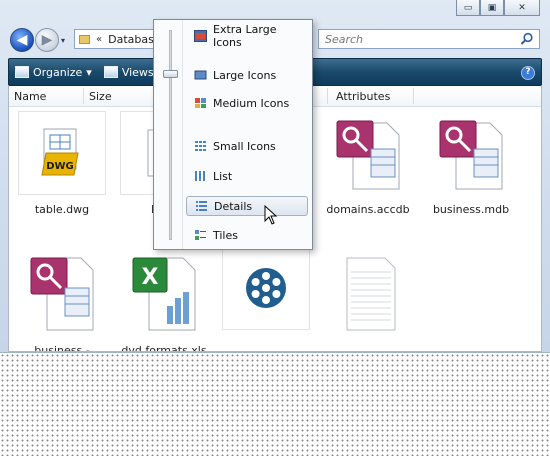  I want to click on file-item: X dvd formats.xls, so click(164, 302).